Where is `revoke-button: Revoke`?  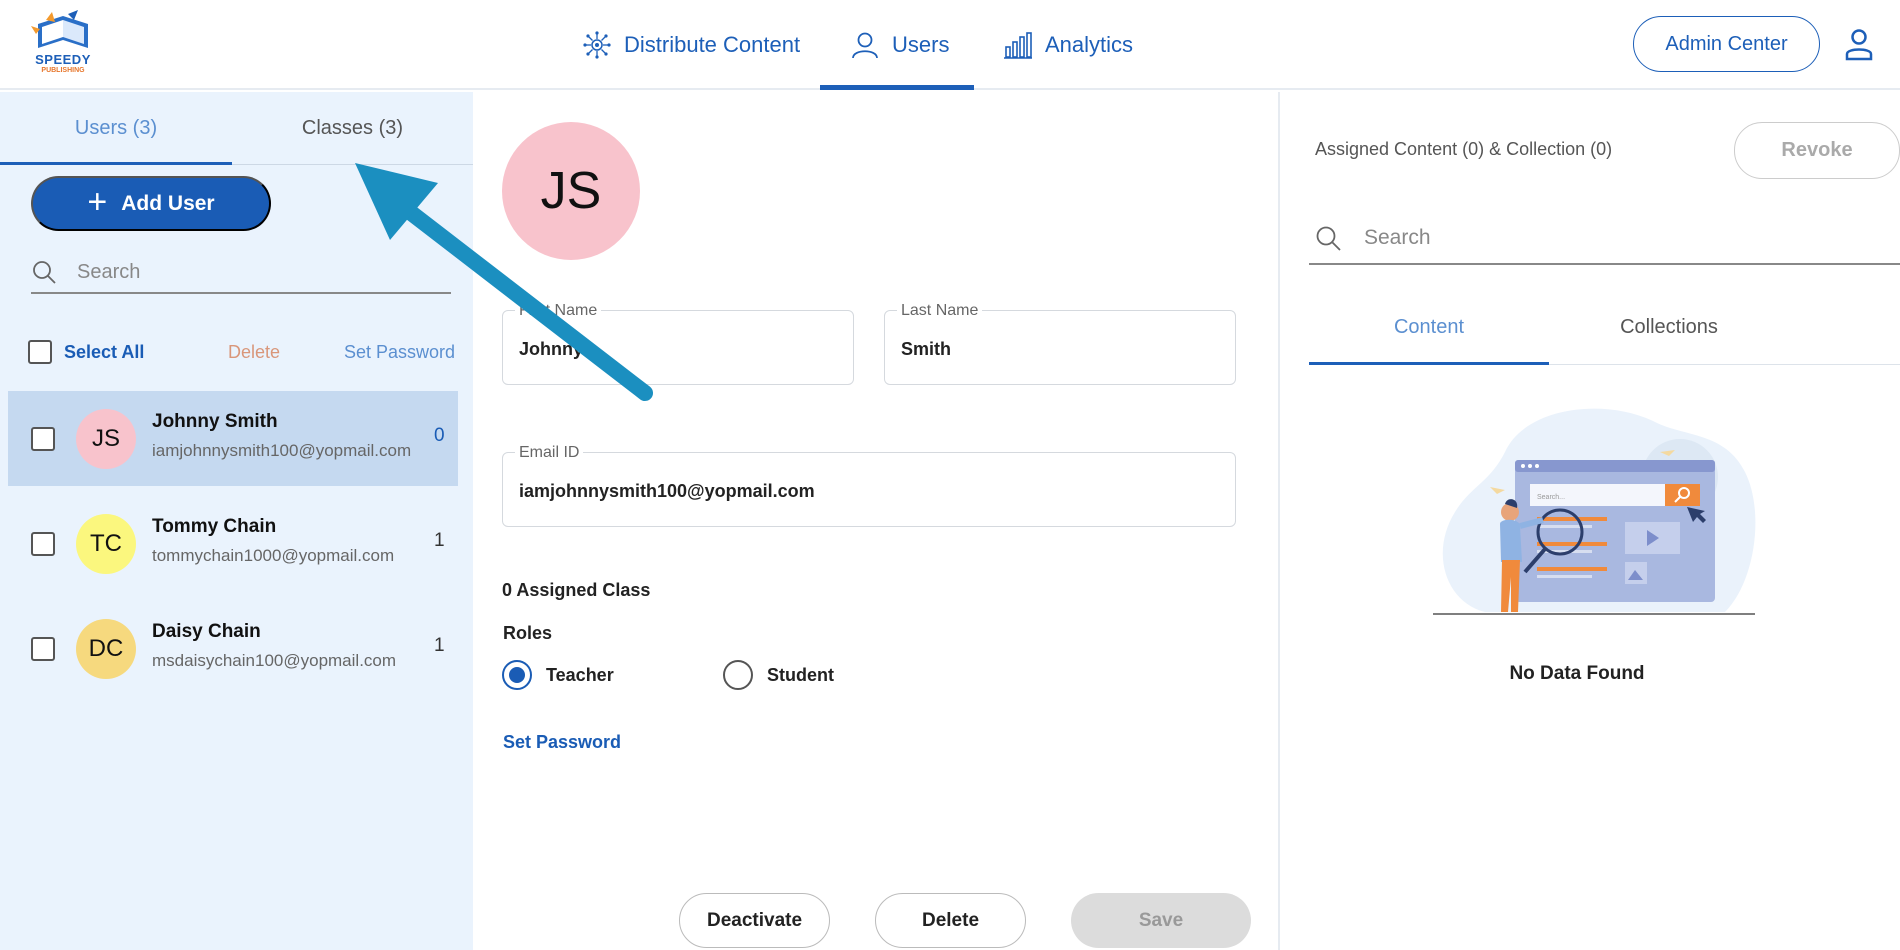 revoke-button: Revoke is located at coordinates (1817, 150).